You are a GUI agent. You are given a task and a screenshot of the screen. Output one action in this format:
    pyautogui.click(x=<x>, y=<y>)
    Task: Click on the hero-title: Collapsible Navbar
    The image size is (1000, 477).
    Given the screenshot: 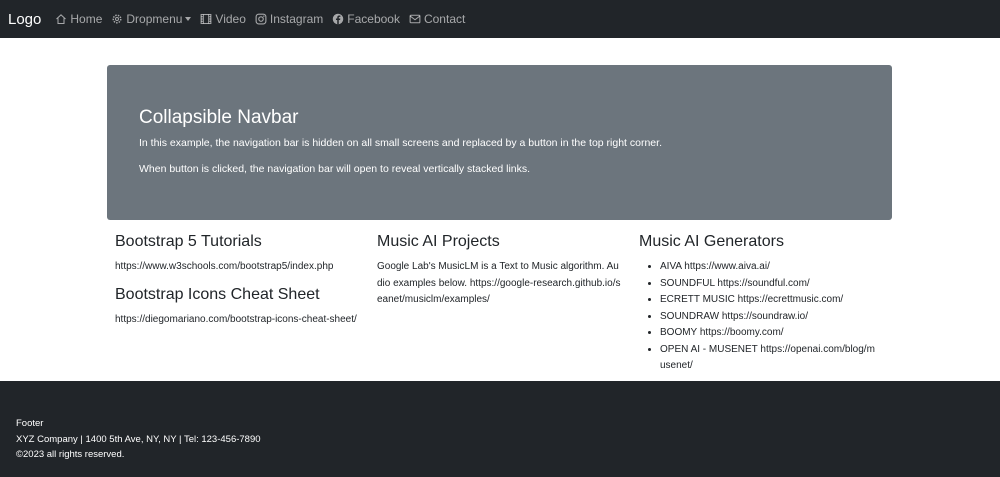 What is the action you would take?
    pyautogui.click(x=219, y=117)
    